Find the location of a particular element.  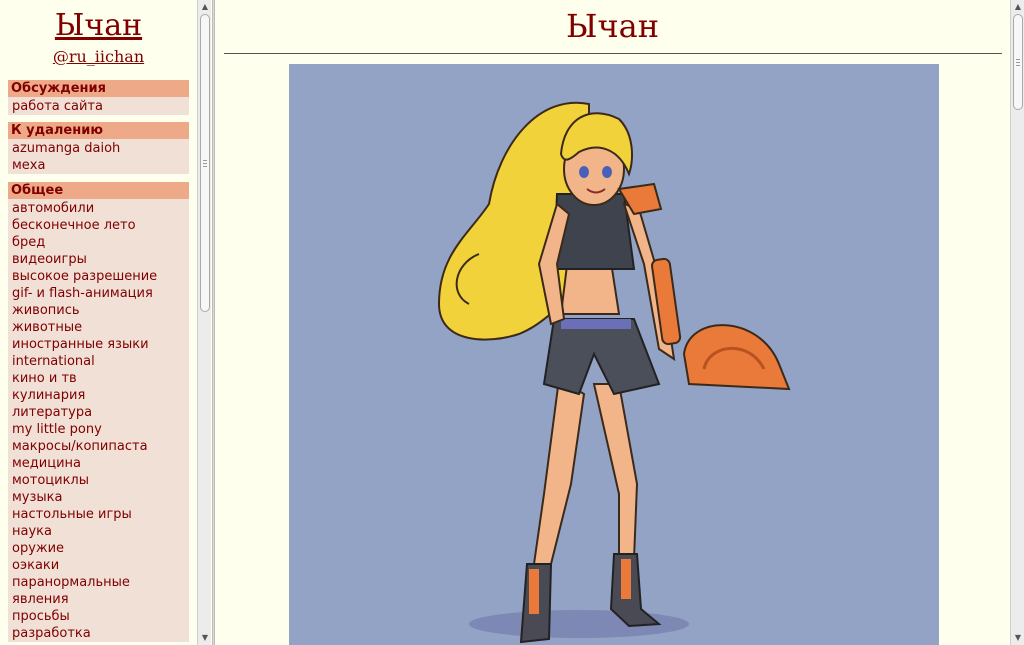

menu-item-link: работа сайта is located at coordinates (98, 106).